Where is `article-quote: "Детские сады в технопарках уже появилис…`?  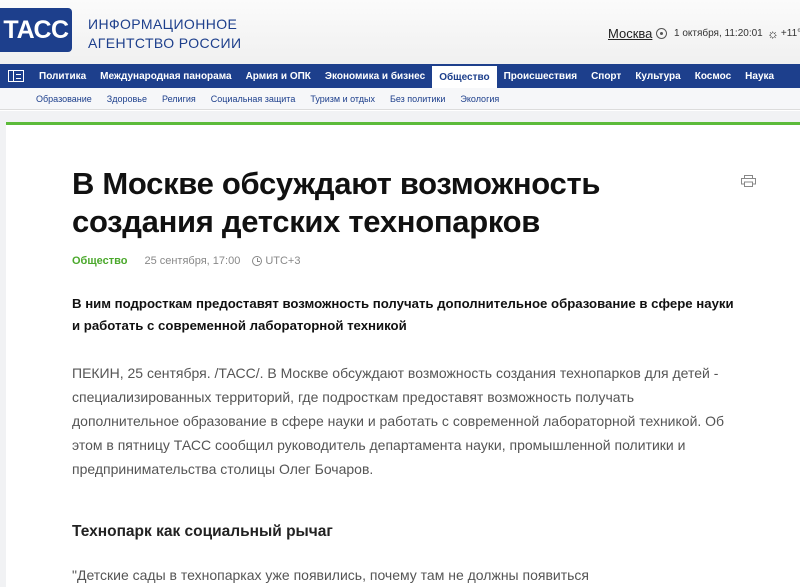
article-quote: "Детские сады в технопарках уже появилис… is located at coordinates (330, 575).